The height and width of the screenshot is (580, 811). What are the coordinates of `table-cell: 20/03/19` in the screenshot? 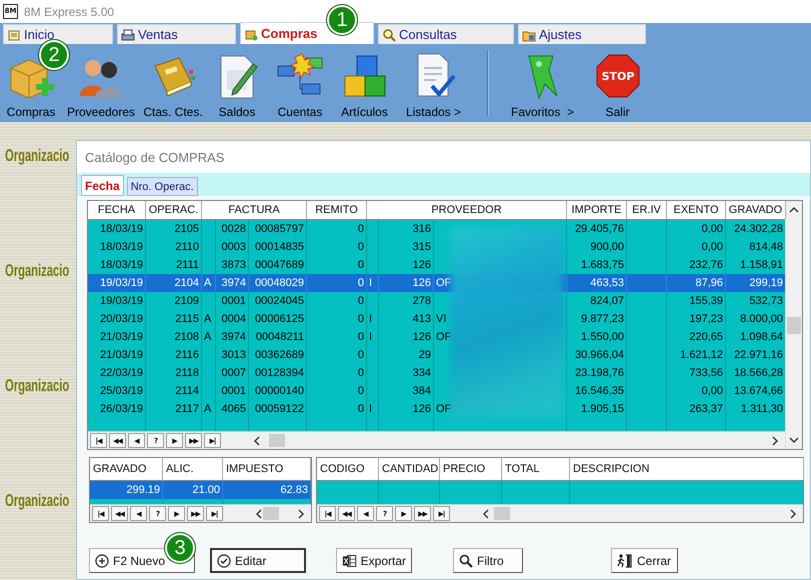 It's located at (117, 319).